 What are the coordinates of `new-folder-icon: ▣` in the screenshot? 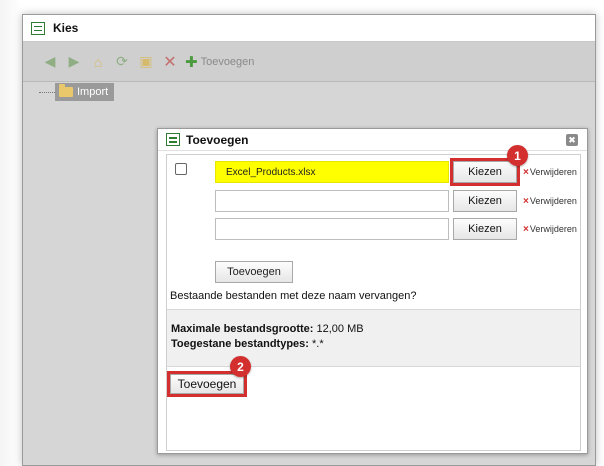 It's located at (146, 62).